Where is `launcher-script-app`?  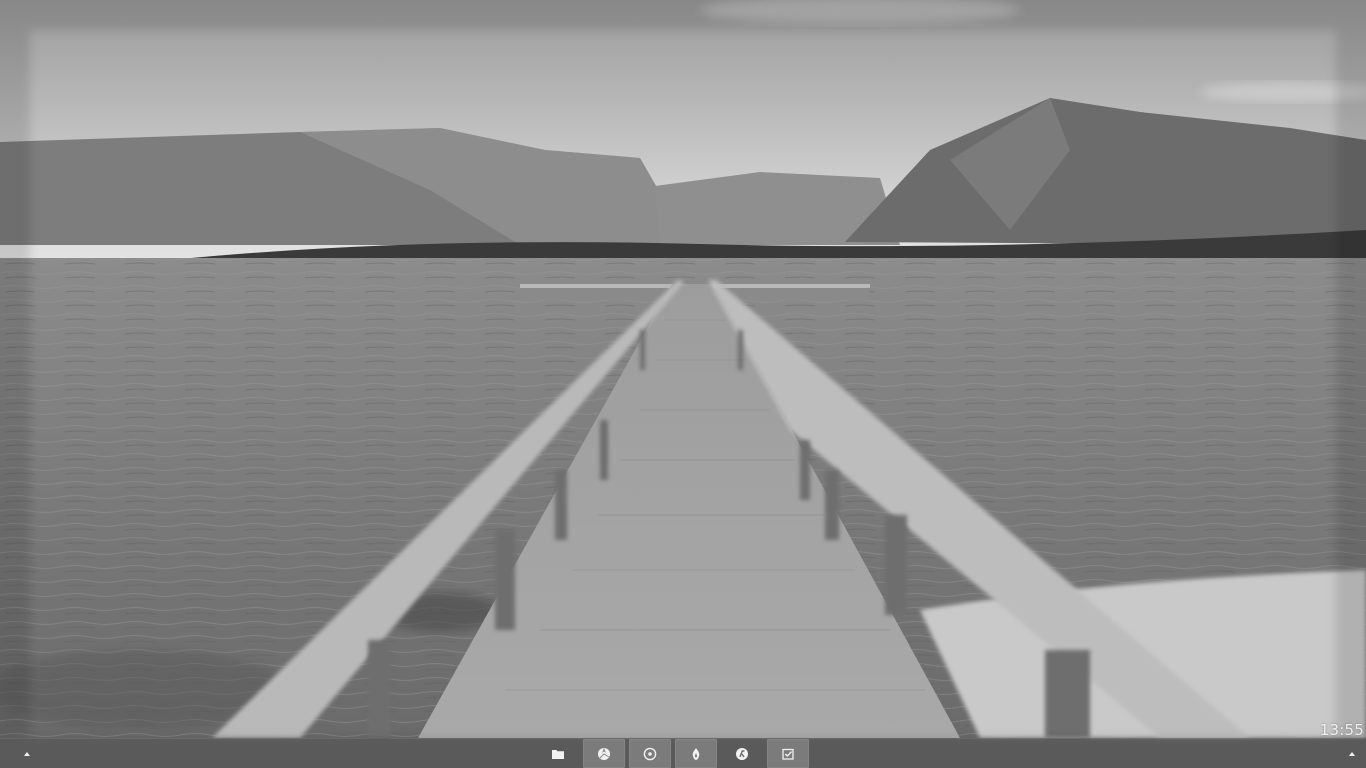 launcher-script-app is located at coordinates (742, 753).